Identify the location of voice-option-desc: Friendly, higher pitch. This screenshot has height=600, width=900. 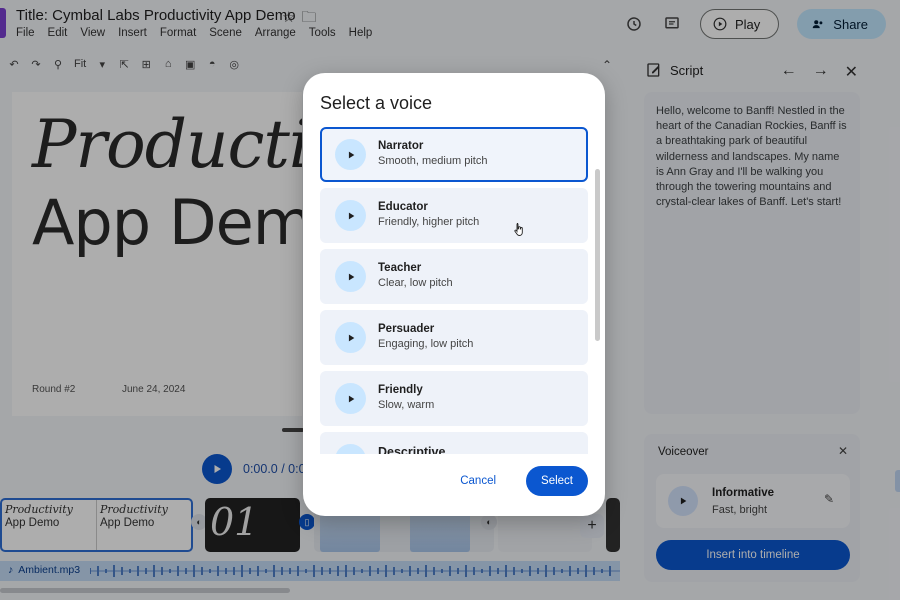
(429, 222).